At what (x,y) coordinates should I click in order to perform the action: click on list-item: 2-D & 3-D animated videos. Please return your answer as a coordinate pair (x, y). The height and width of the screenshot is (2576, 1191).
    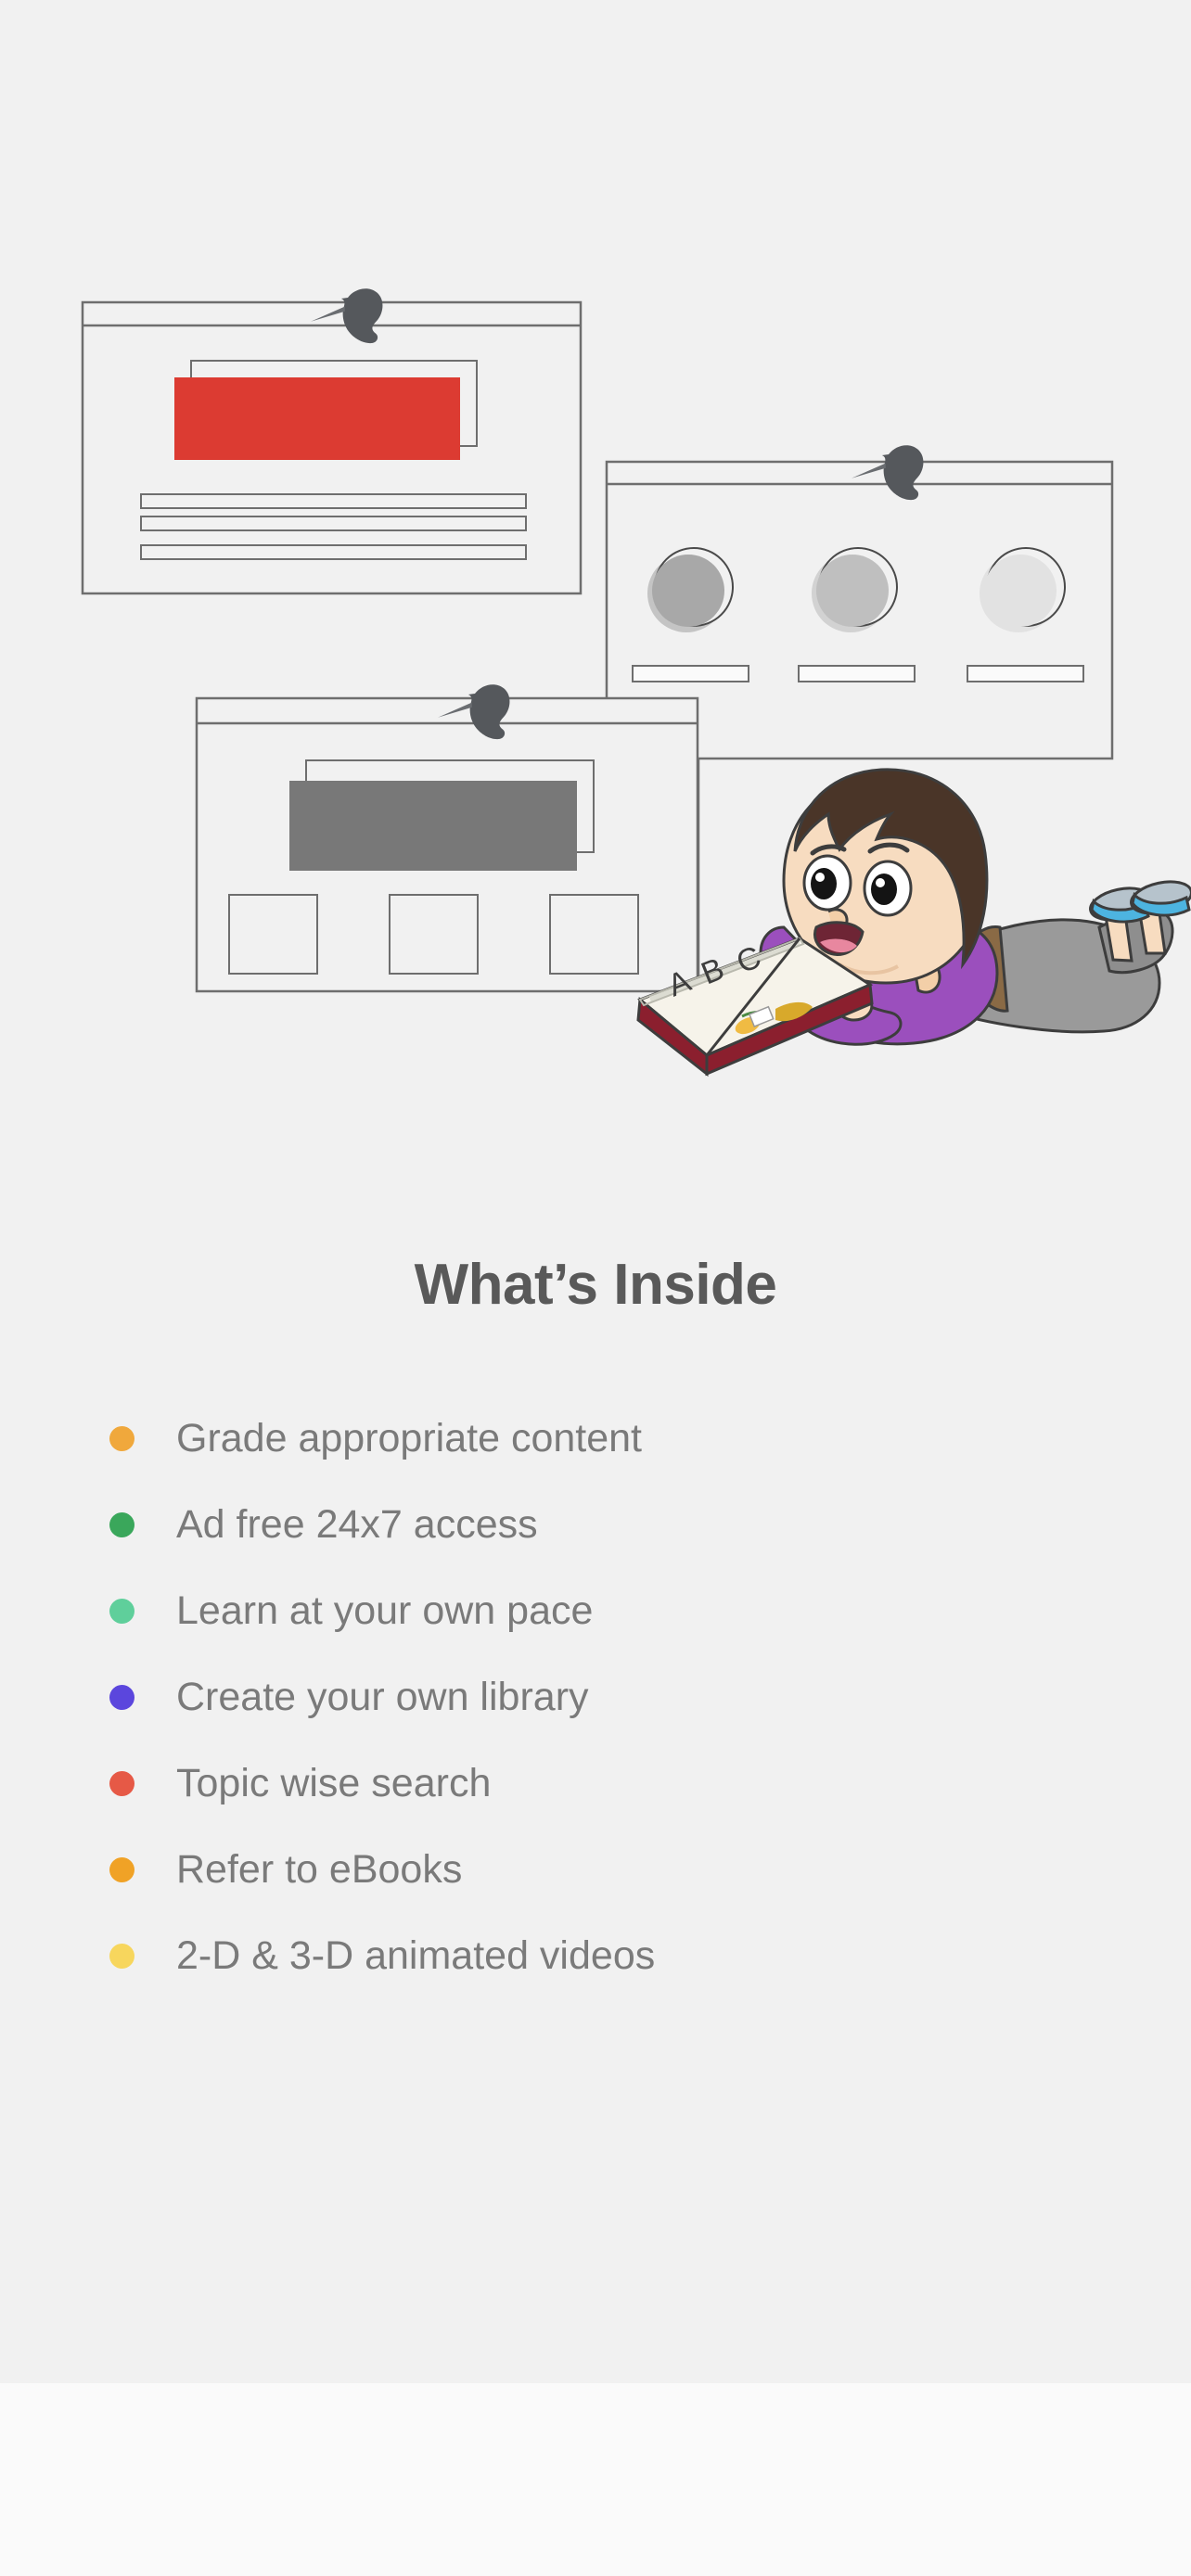
    Looking at the image, I should click on (596, 1956).